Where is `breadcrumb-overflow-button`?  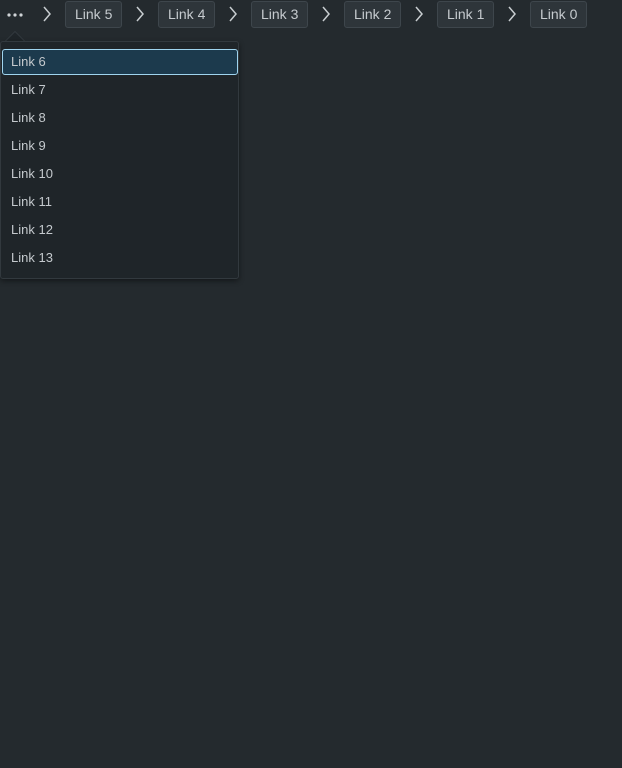
breadcrumb-overflow-button is located at coordinates (15, 15).